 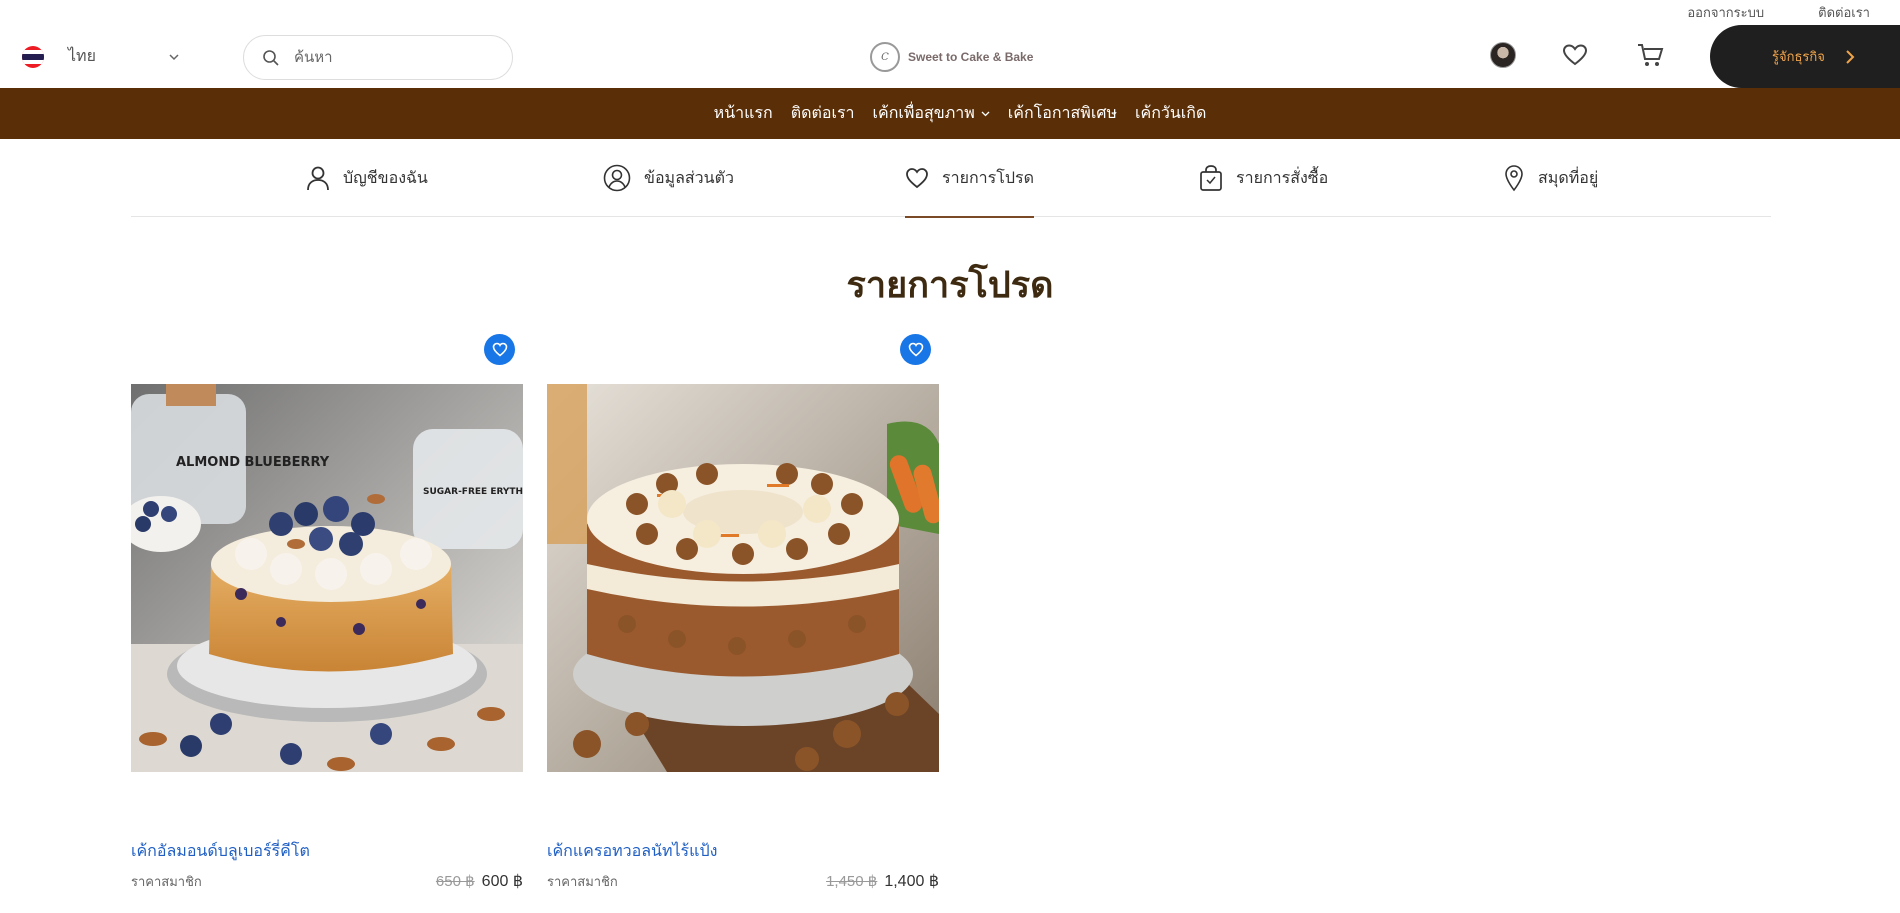 I want to click on location-pin-icon, so click(x=1514, y=178).